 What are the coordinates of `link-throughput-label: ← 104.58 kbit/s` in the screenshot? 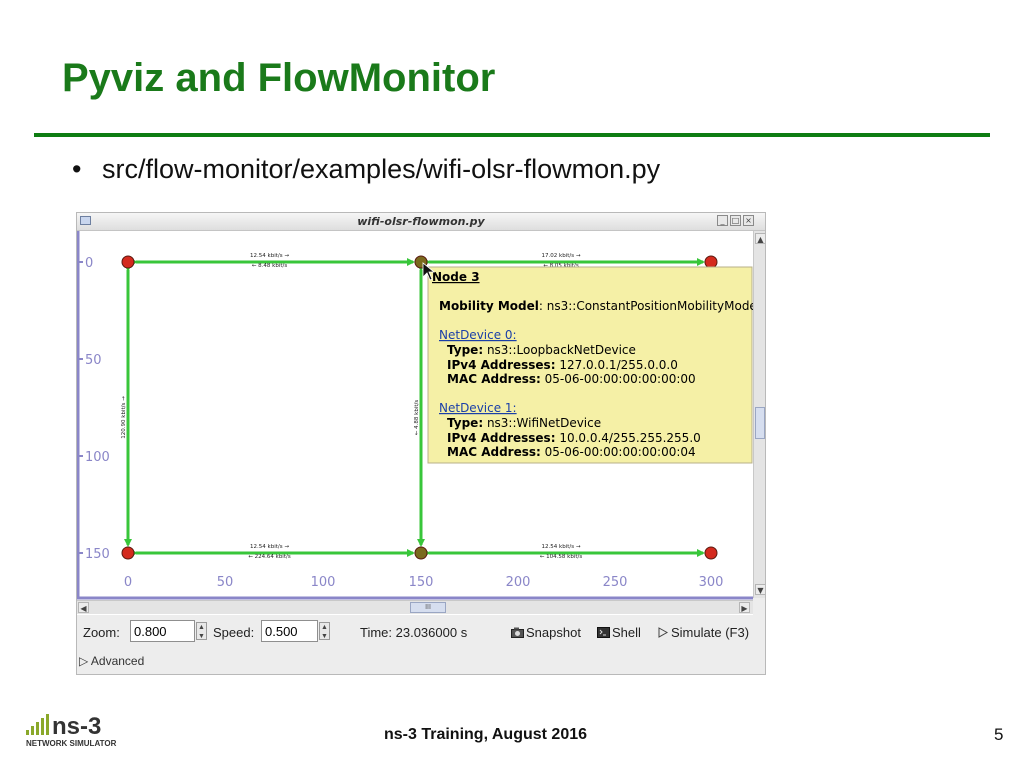 It's located at (561, 557).